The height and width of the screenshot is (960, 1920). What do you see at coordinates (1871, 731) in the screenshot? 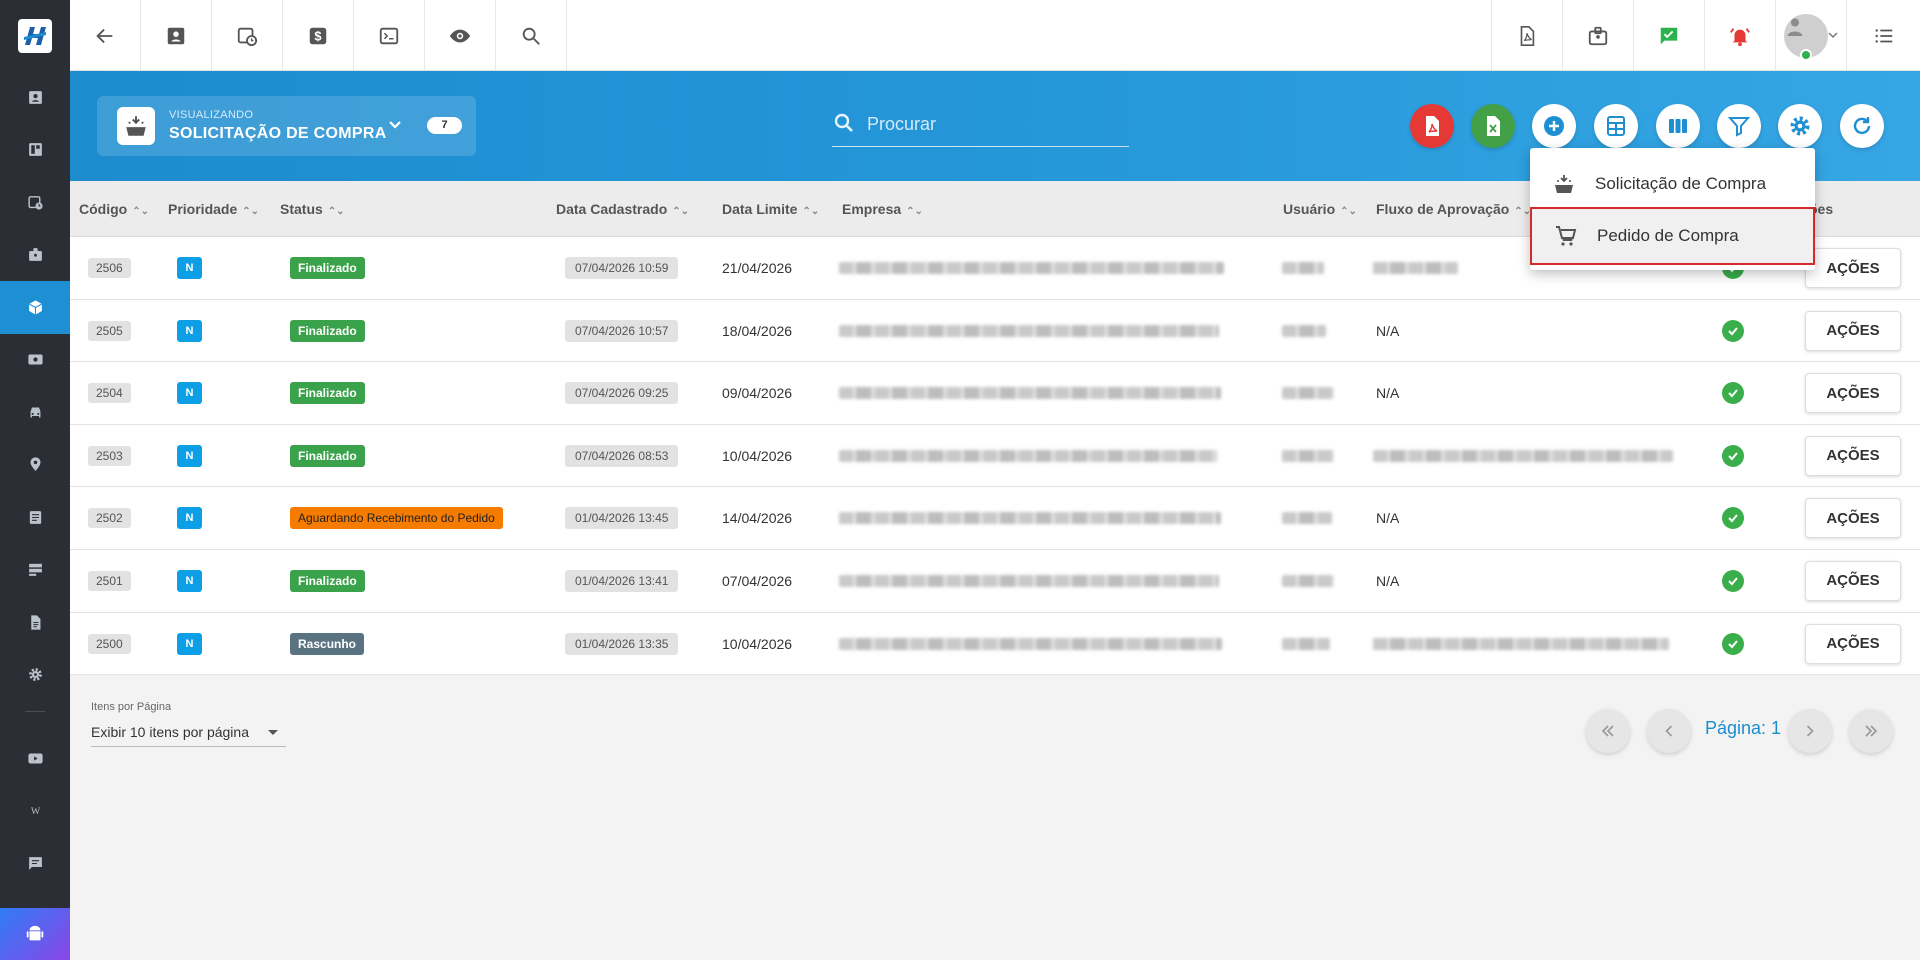
I see `last-page-button` at bounding box center [1871, 731].